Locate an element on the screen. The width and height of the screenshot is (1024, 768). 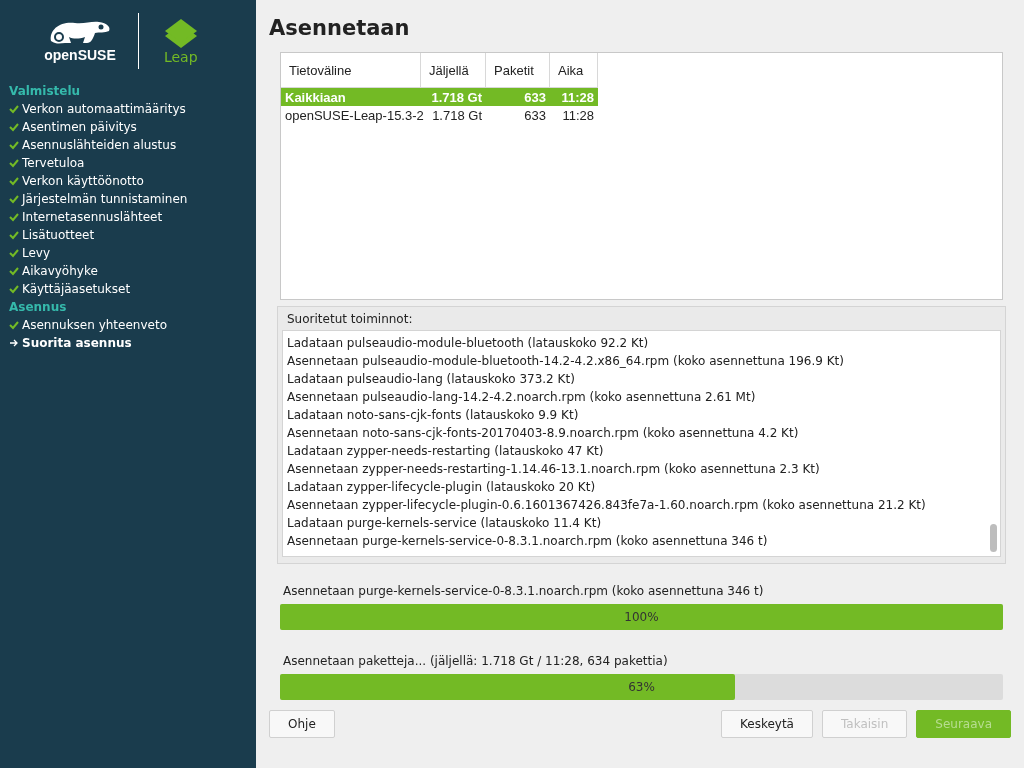
column-header: Jäljellä is located at coordinates (453, 70).